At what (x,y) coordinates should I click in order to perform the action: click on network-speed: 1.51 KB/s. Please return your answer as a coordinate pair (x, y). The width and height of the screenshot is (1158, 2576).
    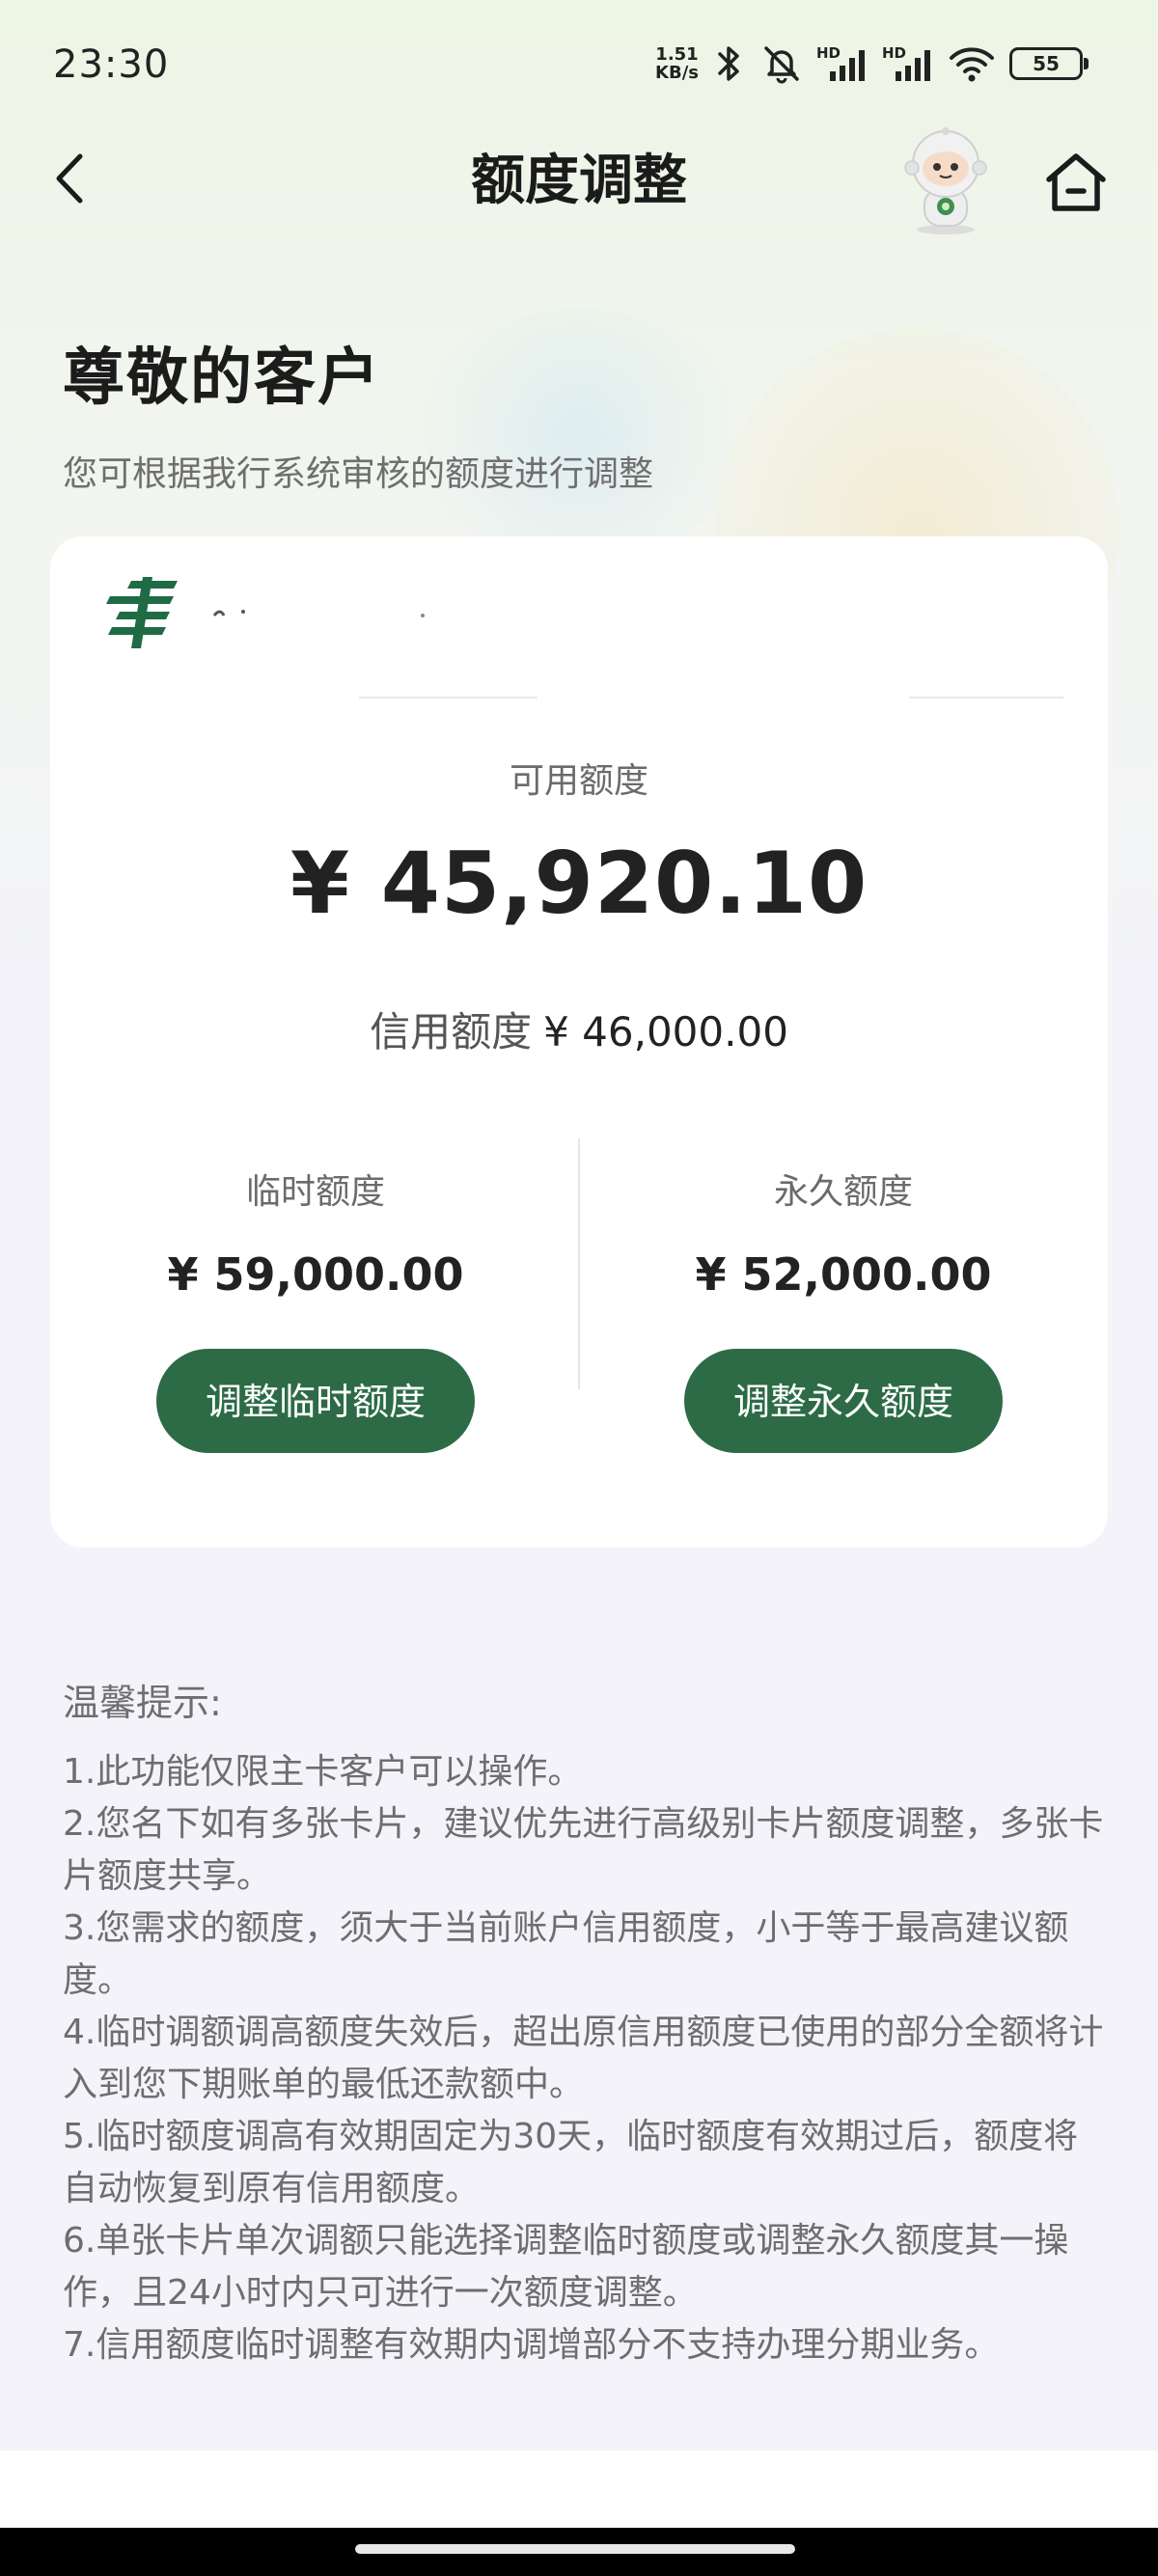
    Looking at the image, I should click on (677, 64).